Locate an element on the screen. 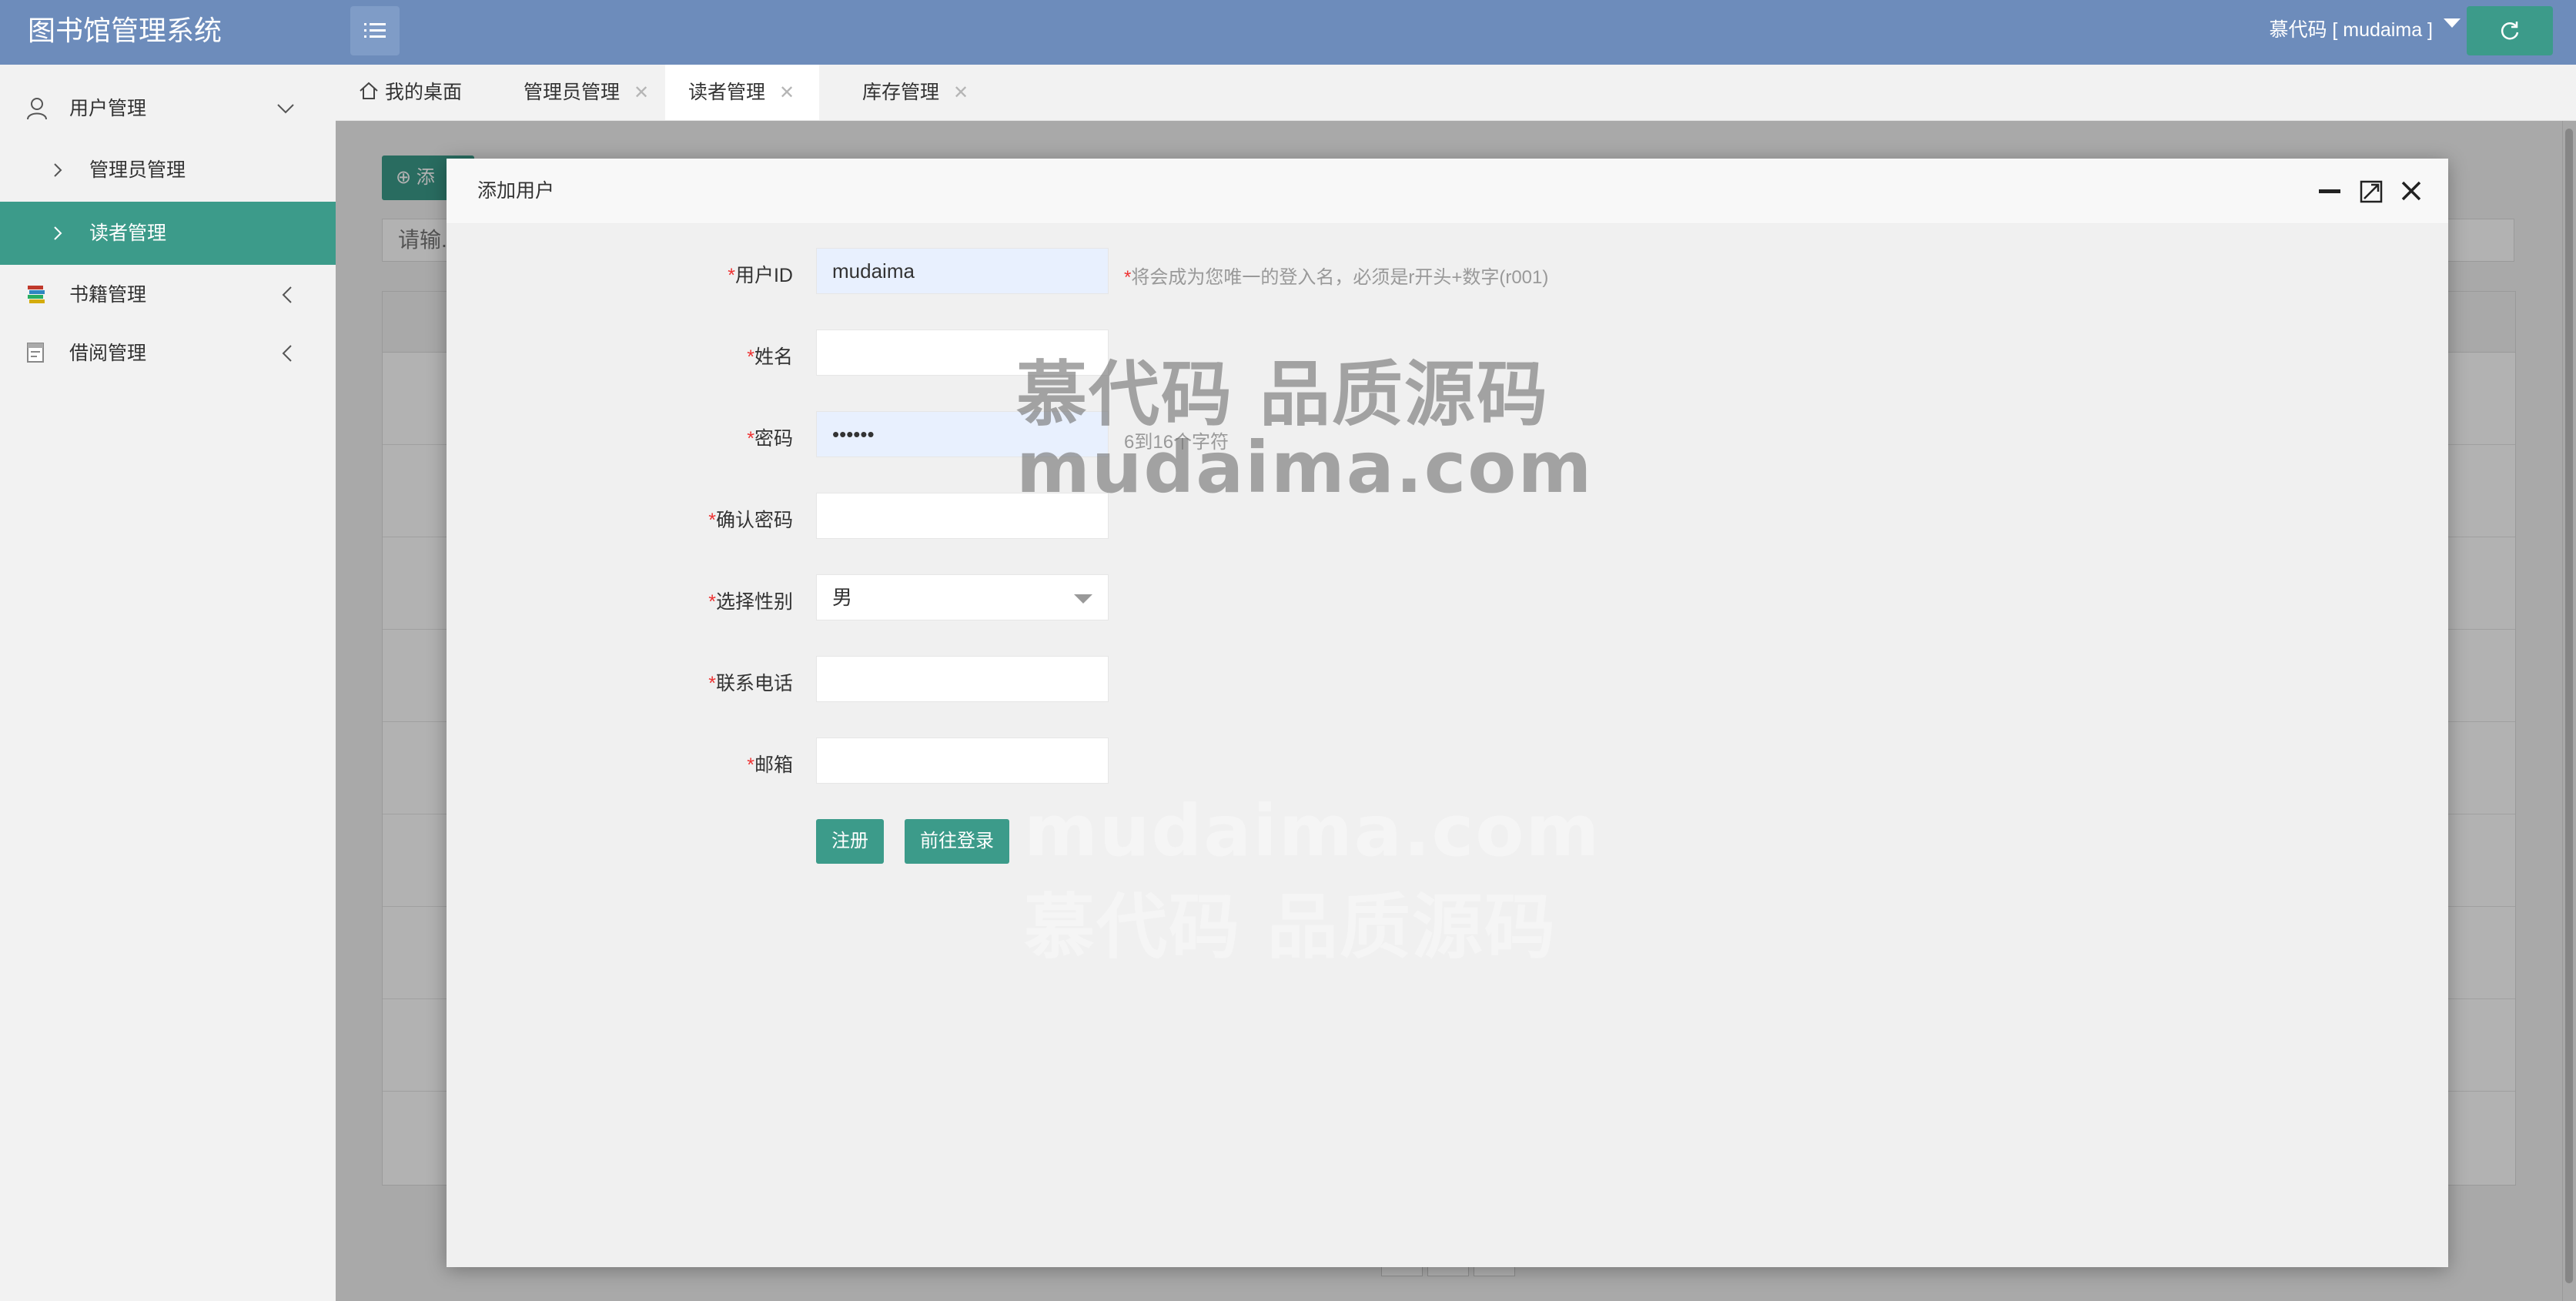  document-icon is located at coordinates (36, 353).